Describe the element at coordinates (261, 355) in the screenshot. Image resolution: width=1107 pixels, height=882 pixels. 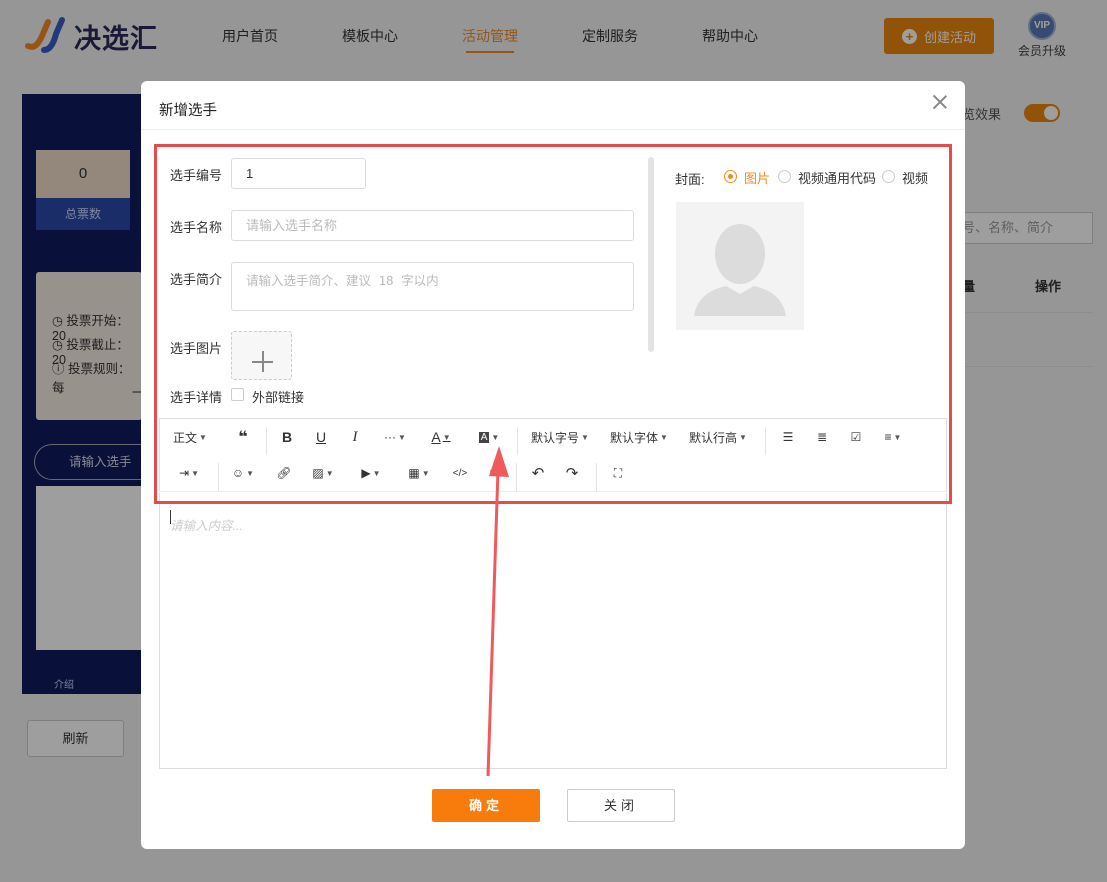
I see `image-upload-button` at that location.